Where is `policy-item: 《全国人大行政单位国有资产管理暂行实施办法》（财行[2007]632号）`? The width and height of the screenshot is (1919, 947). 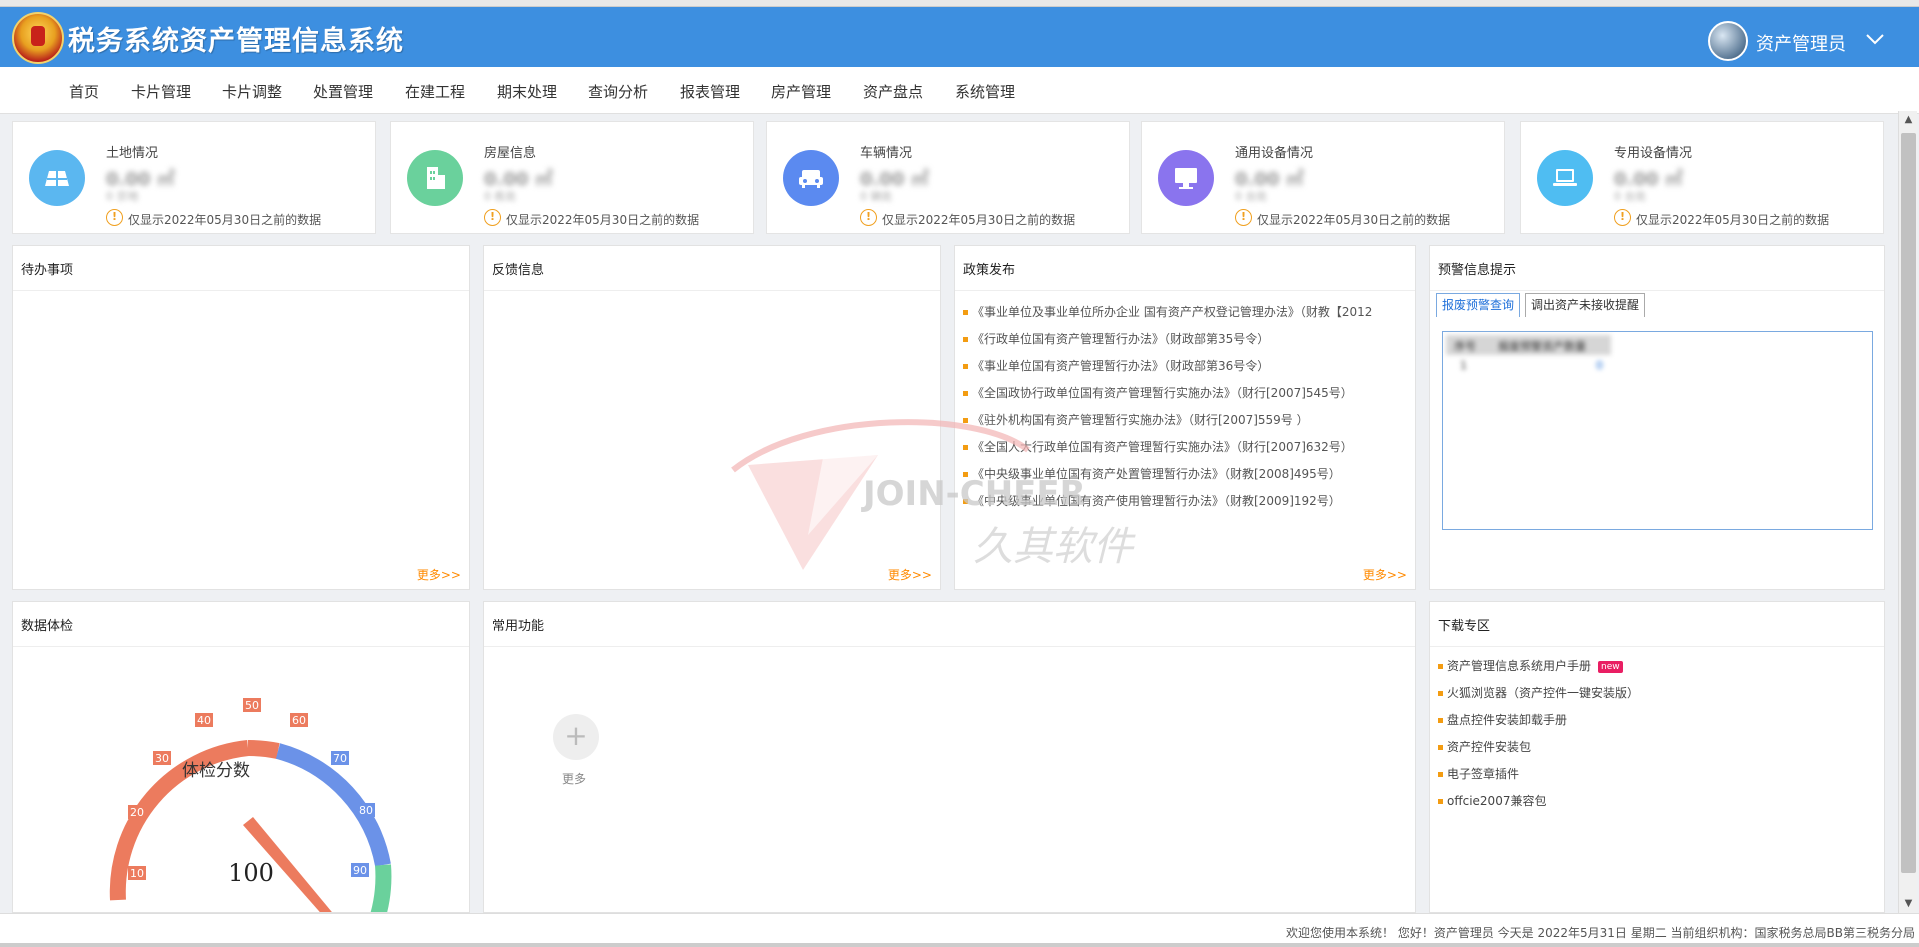
policy-item: 《全国人大行政单位国有资产管理暂行实施办法》（财行[2007]632号） is located at coordinates (1187, 449).